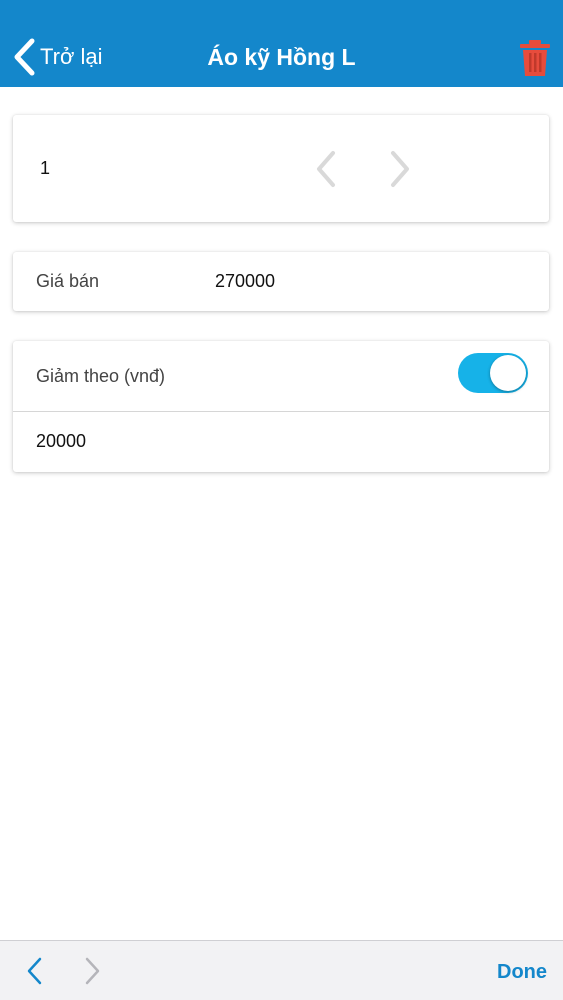 This screenshot has width=563, height=1000. I want to click on toggle-knob, so click(508, 373).